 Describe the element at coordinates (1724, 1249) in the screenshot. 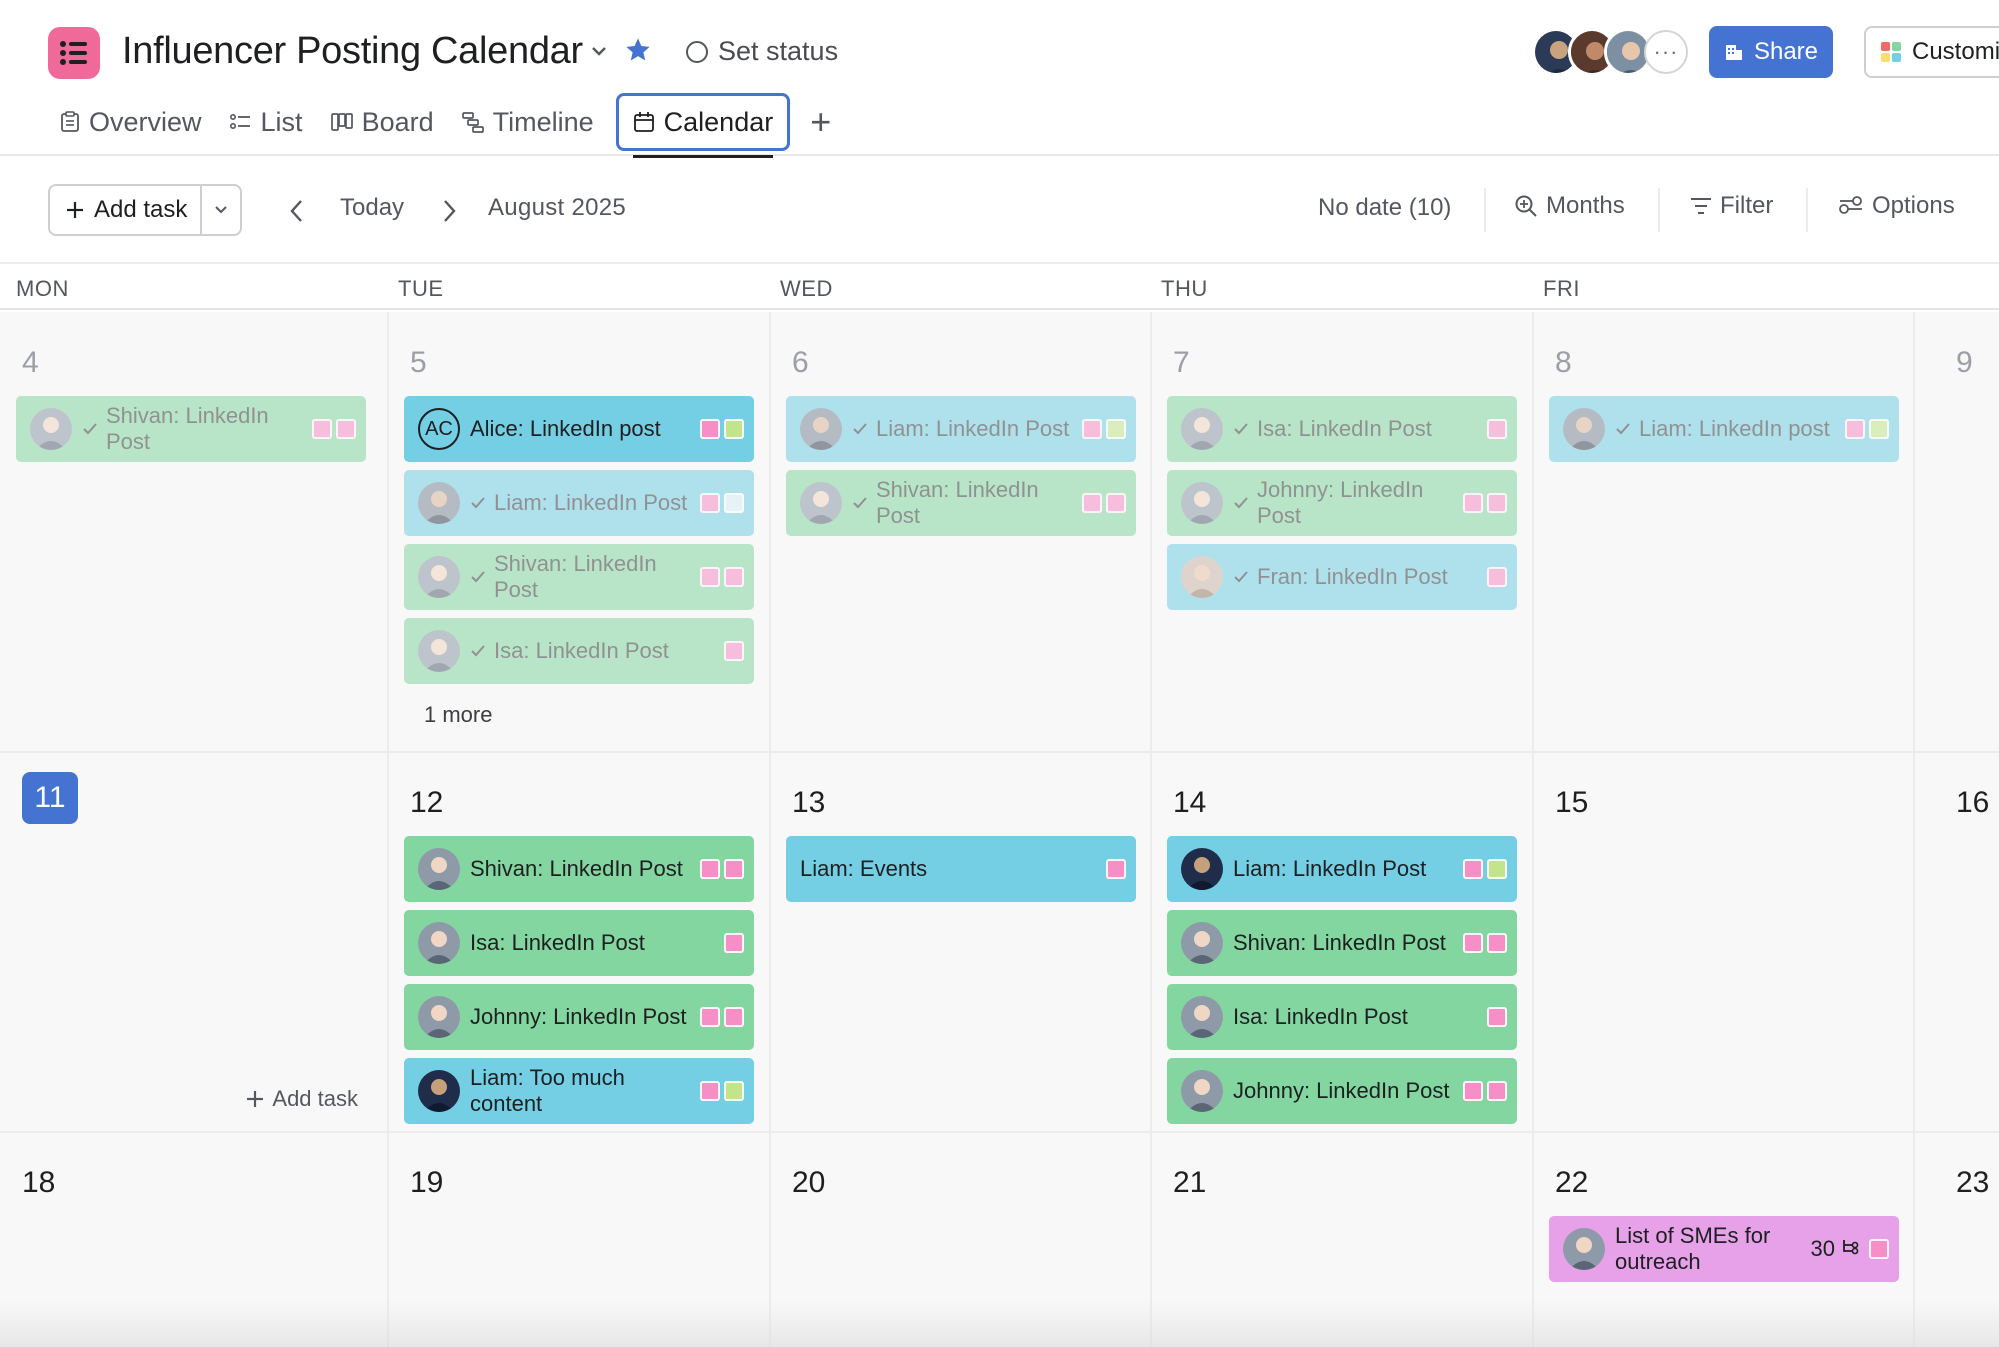

I see `task-card: List of SMEs for outreach 30` at that location.